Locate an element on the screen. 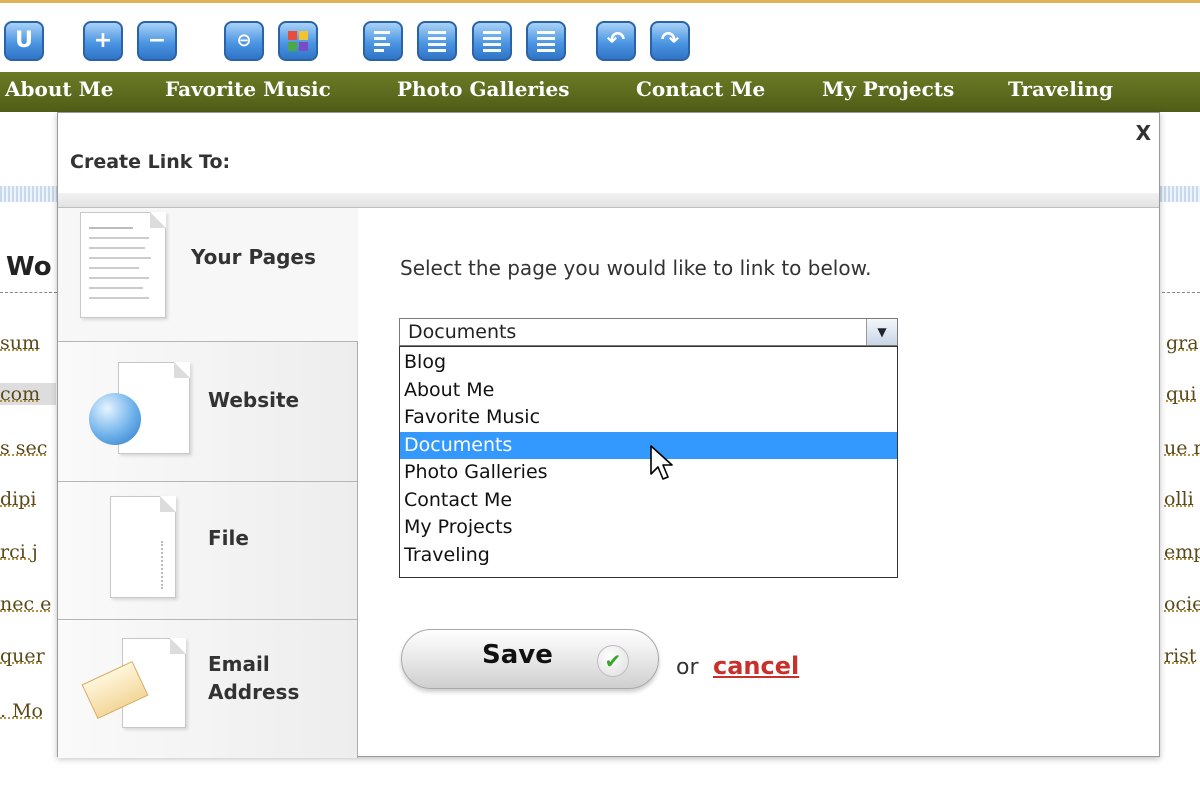  strikethrough-icon: ⊖ is located at coordinates (244, 40).